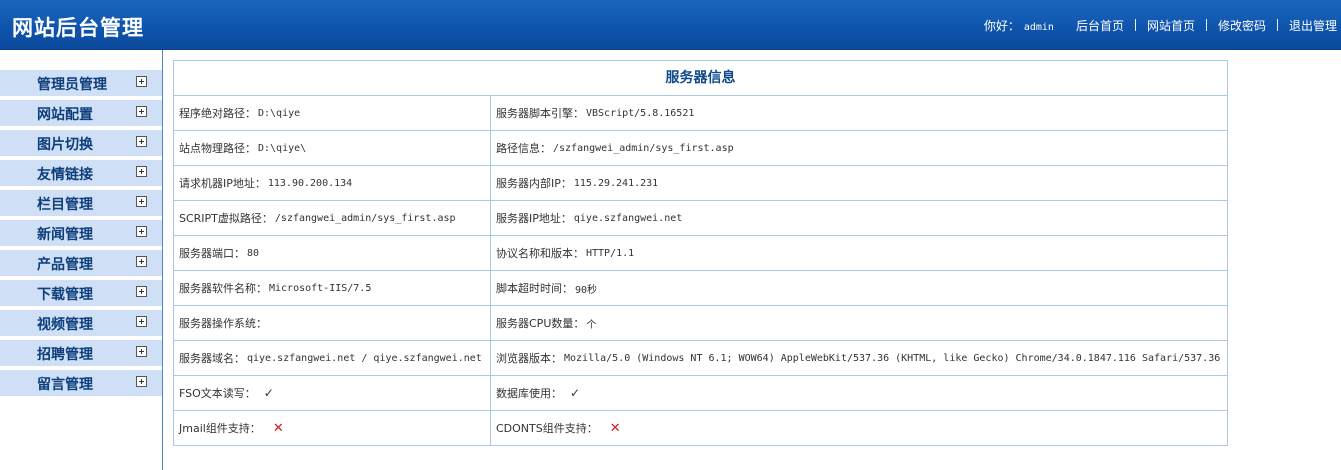  What do you see at coordinates (332, 148) in the screenshot?
I see `table-cell: 站点物理路径： D:\qiye\` at bounding box center [332, 148].